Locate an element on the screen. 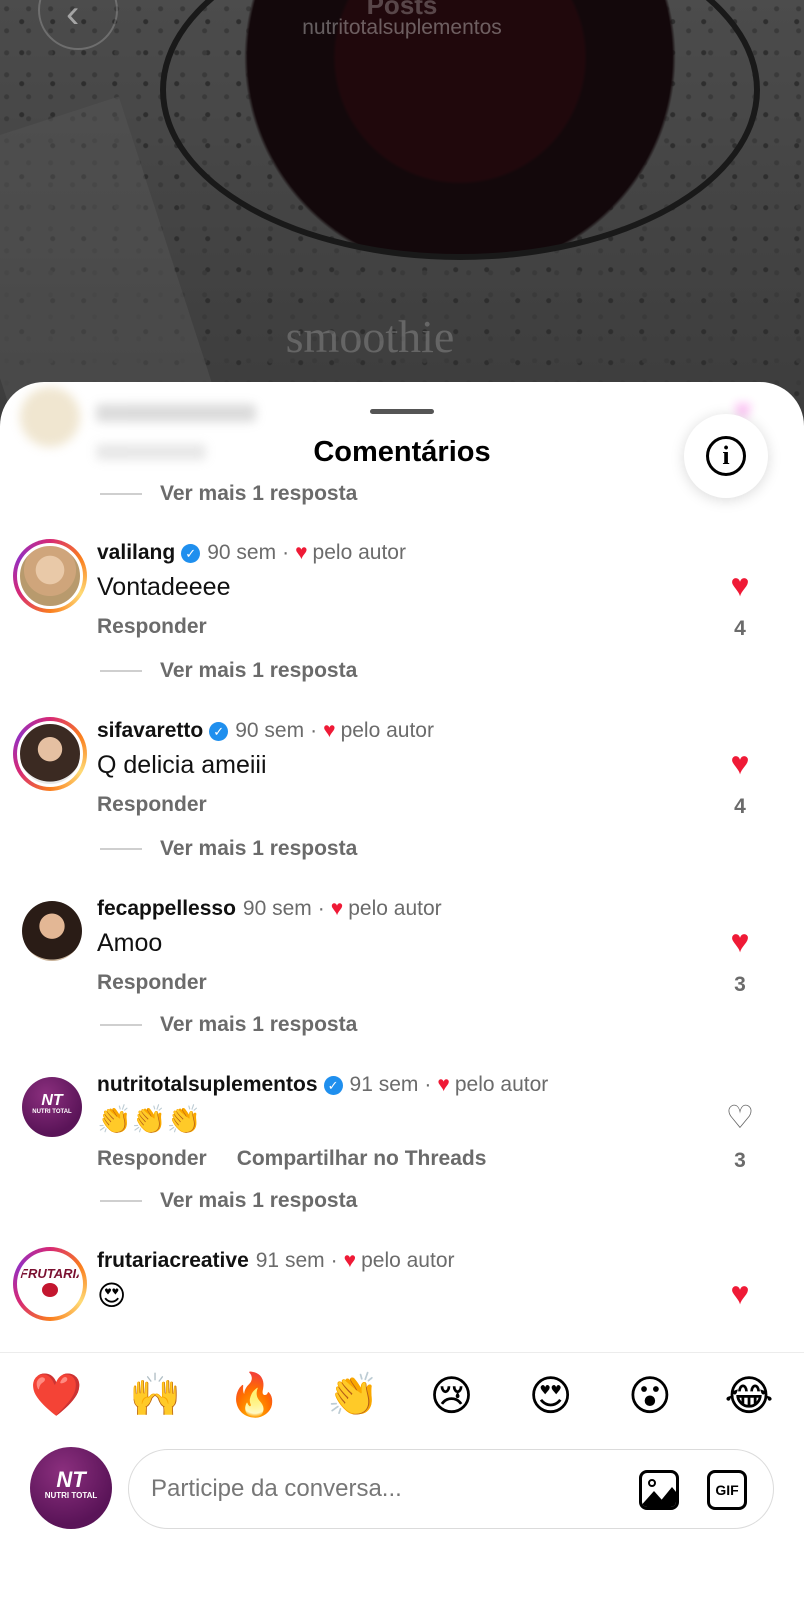  comment-username: sifavaretto is located at coordinates (150, 731).